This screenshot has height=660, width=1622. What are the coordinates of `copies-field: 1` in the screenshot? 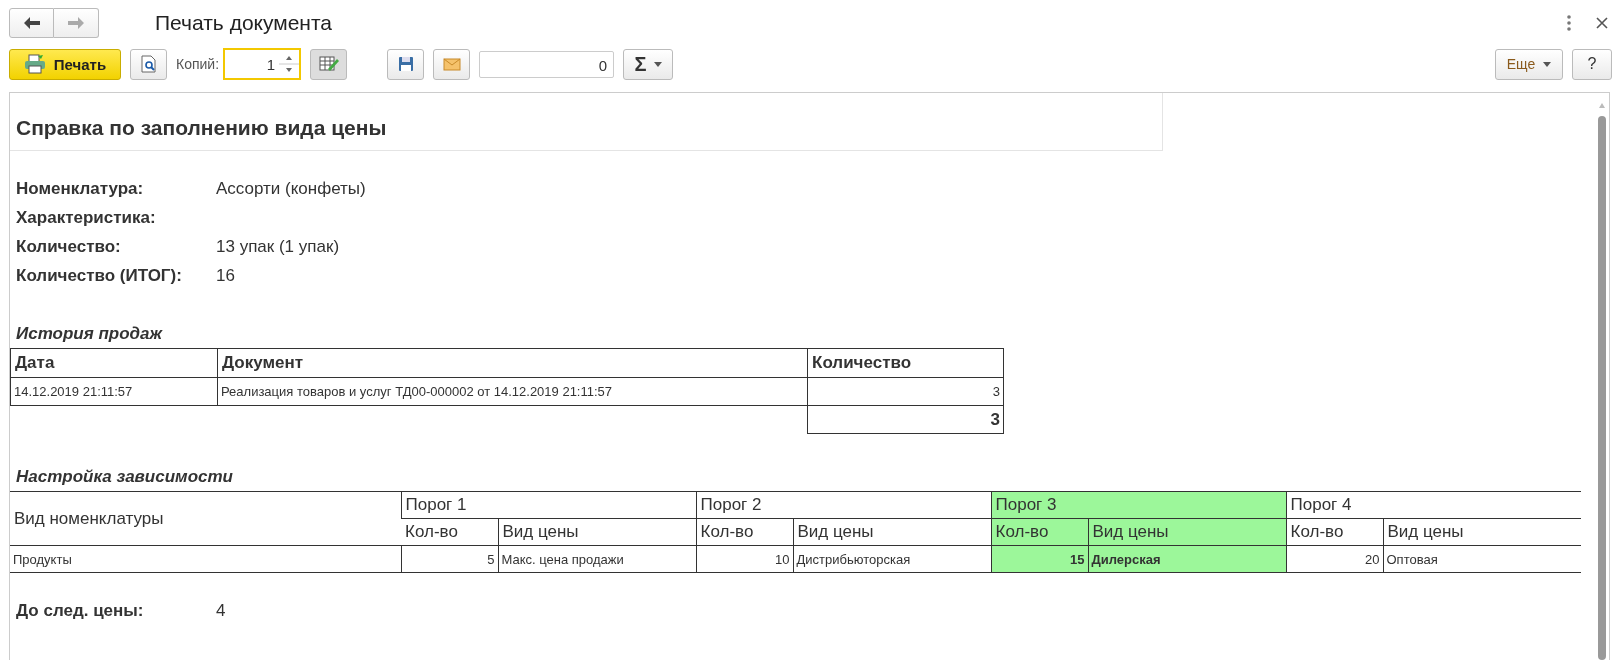 It's located at (262, 64).